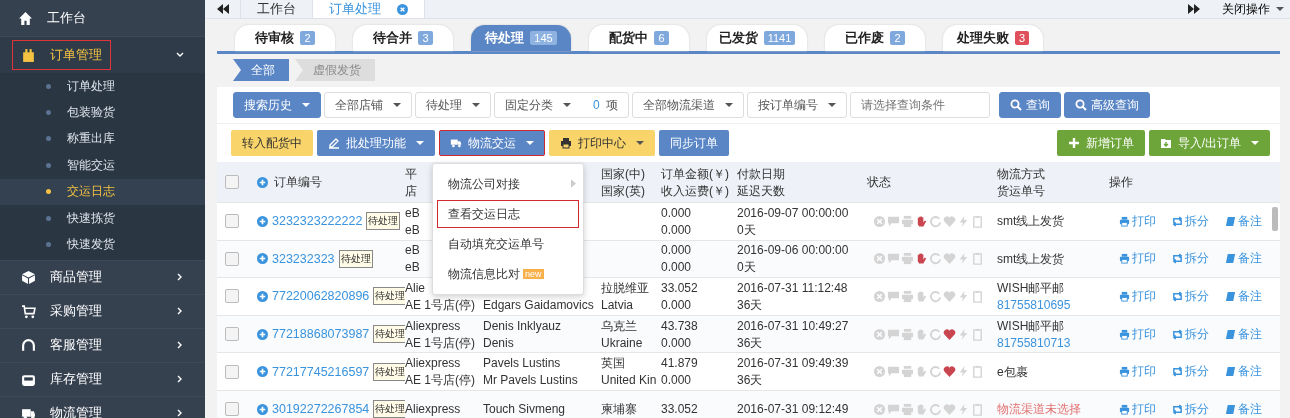  Describe the element at coordinates (508, 244) in the screenshot. I see `menu-item: 自动填充交运单号` at that location.